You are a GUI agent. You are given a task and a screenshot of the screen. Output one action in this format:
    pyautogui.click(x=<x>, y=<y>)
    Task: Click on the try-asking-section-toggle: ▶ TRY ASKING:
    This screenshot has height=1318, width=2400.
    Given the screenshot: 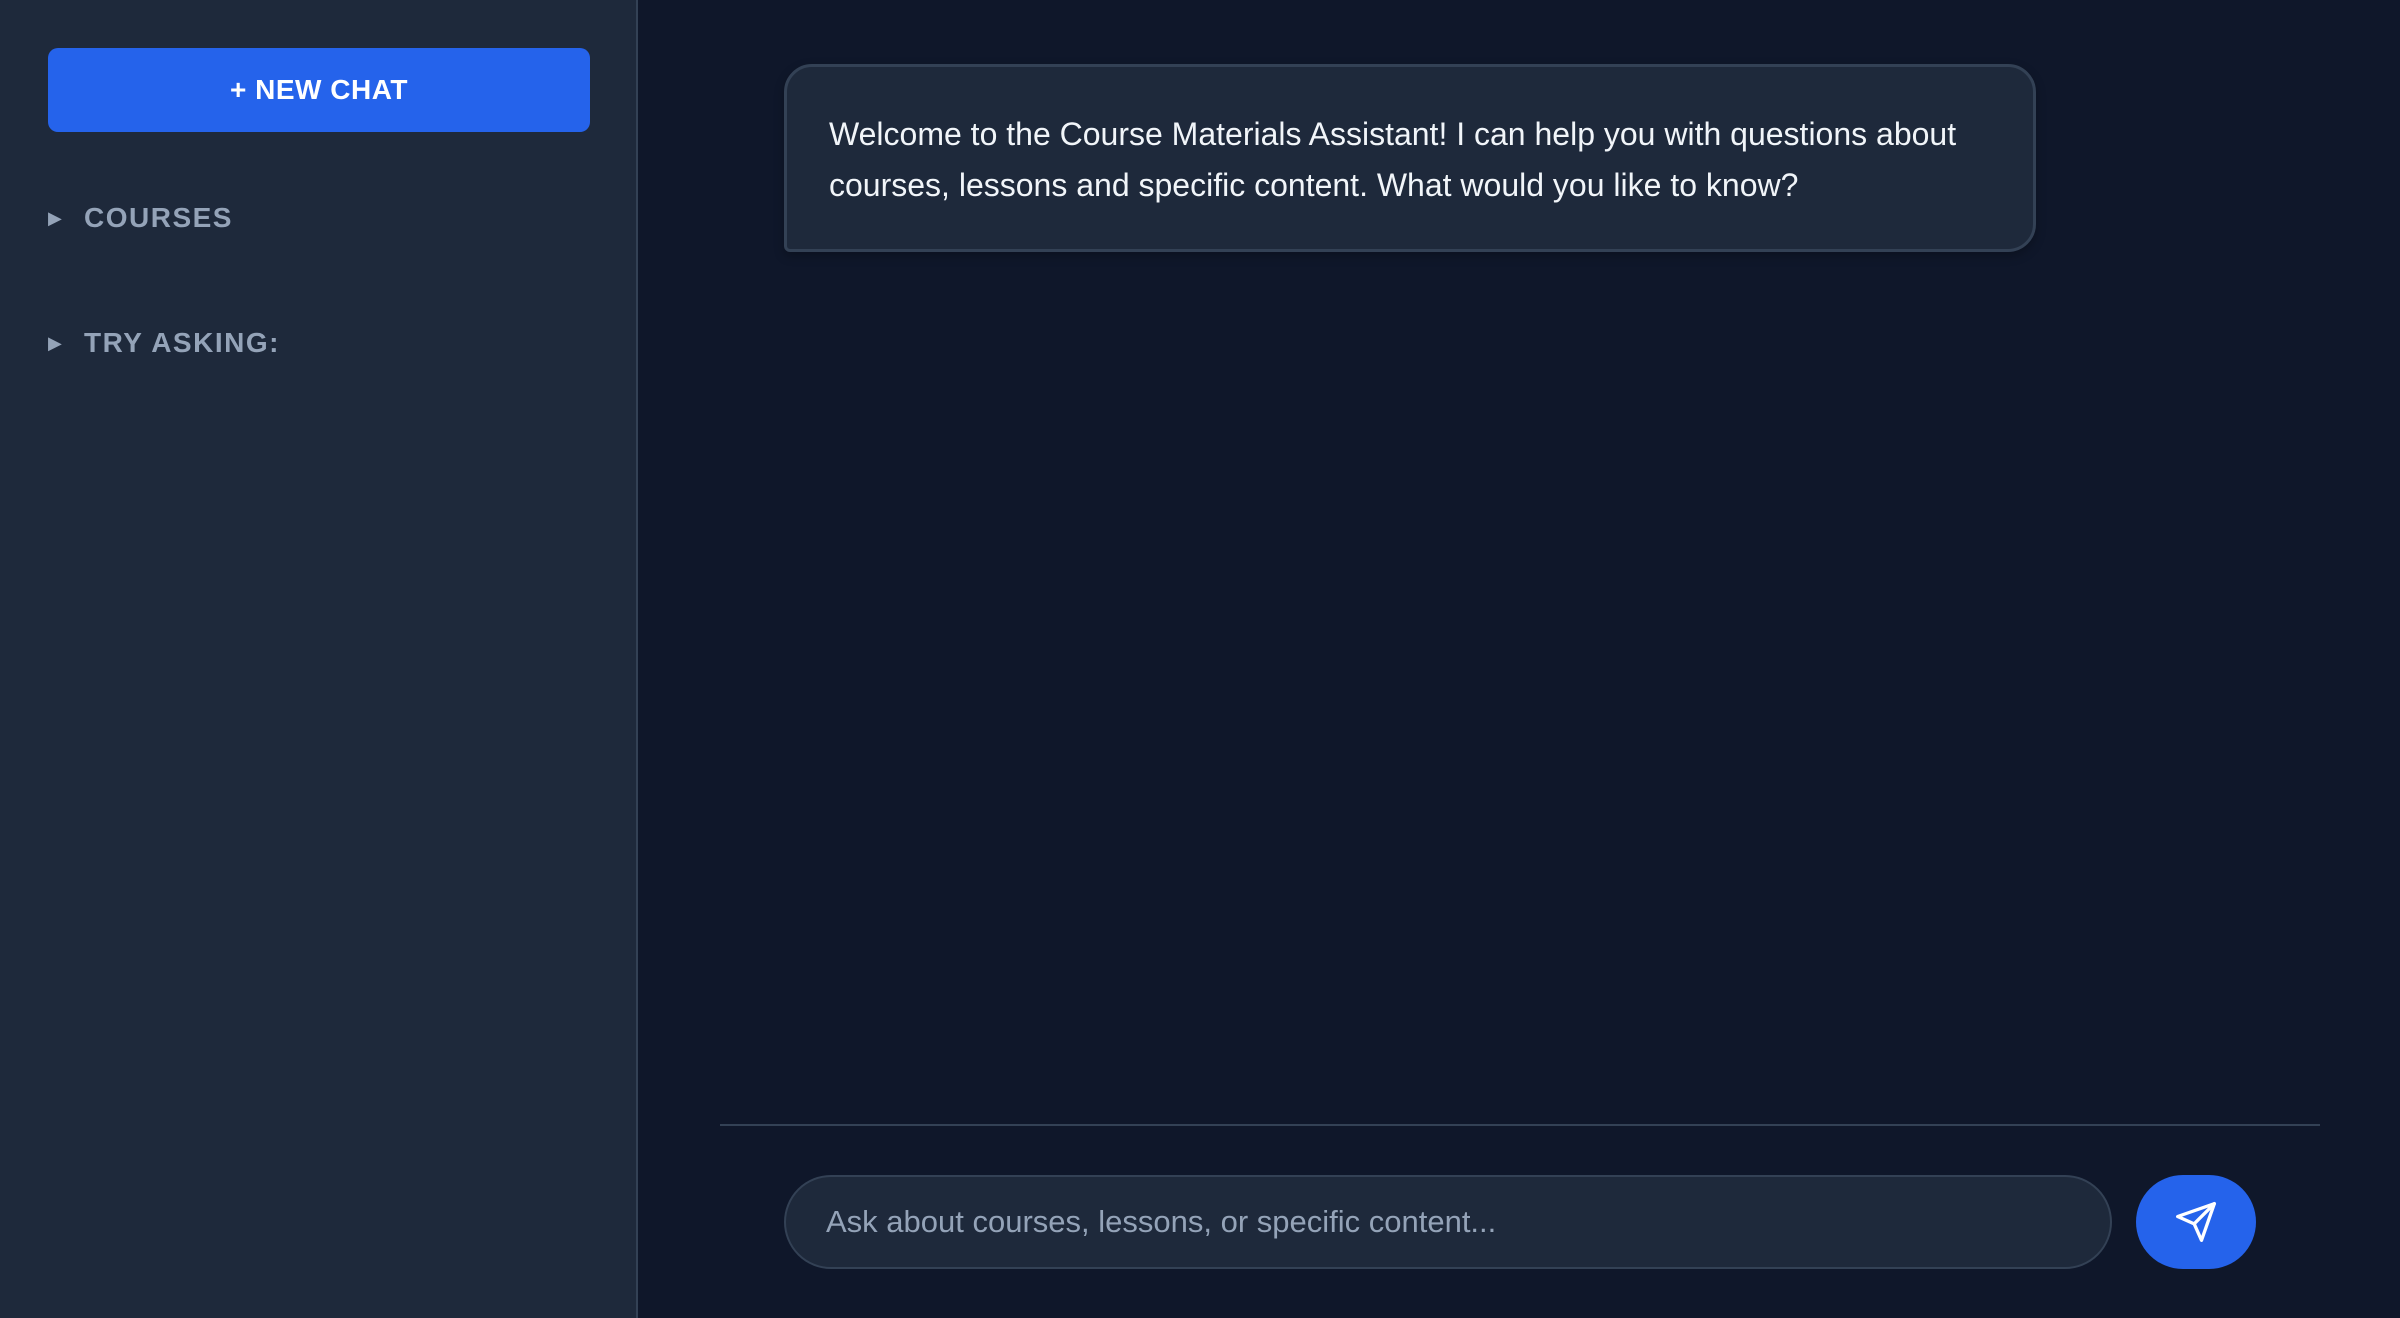 What is the action you would take?
    pyautogui.click(x=164, y=343)
    